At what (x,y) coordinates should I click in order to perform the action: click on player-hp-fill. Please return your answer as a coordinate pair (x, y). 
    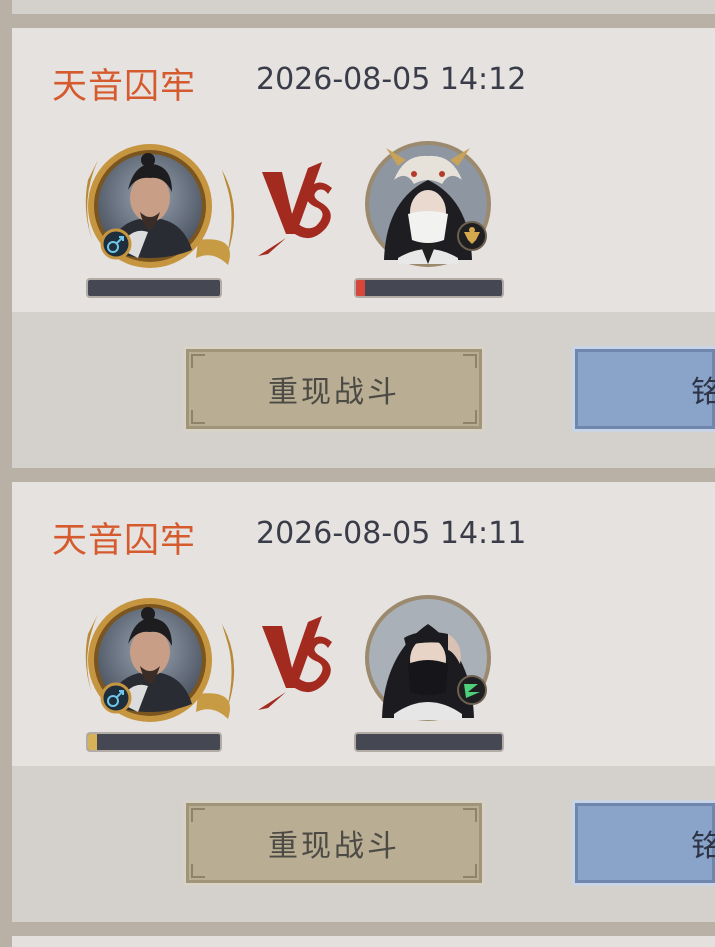
    Looking at the image, I should click on (93, 742).